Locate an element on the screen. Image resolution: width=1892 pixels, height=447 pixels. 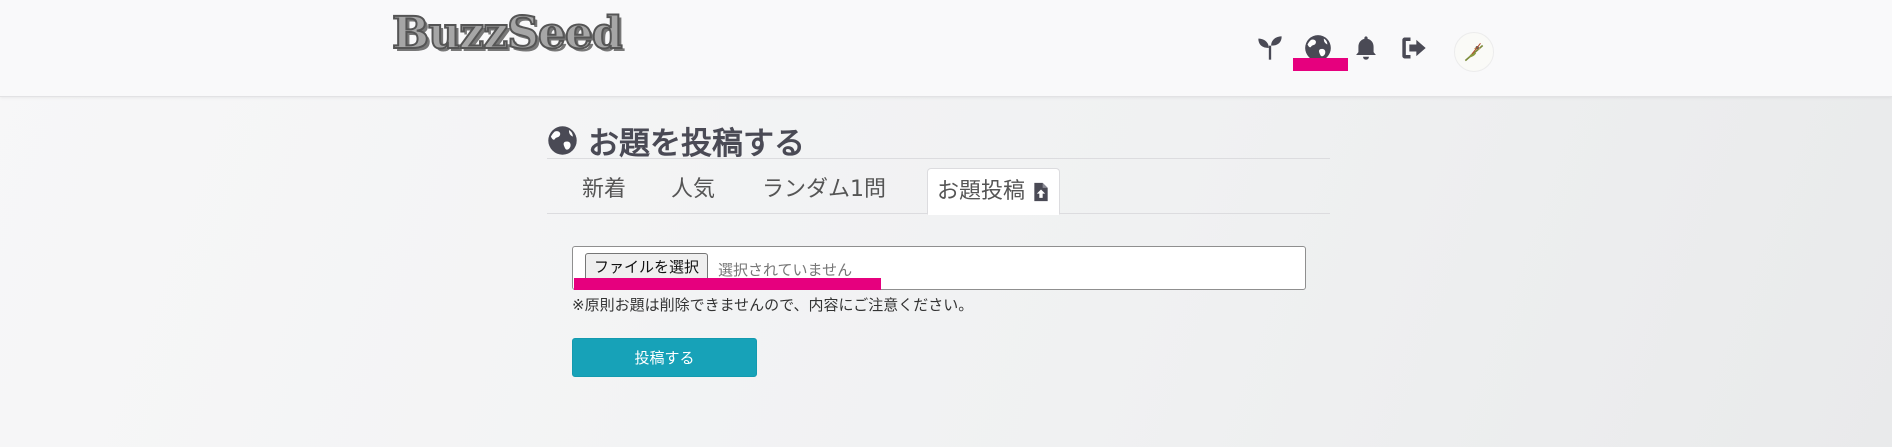
divider is located at coordinates (938, 158).